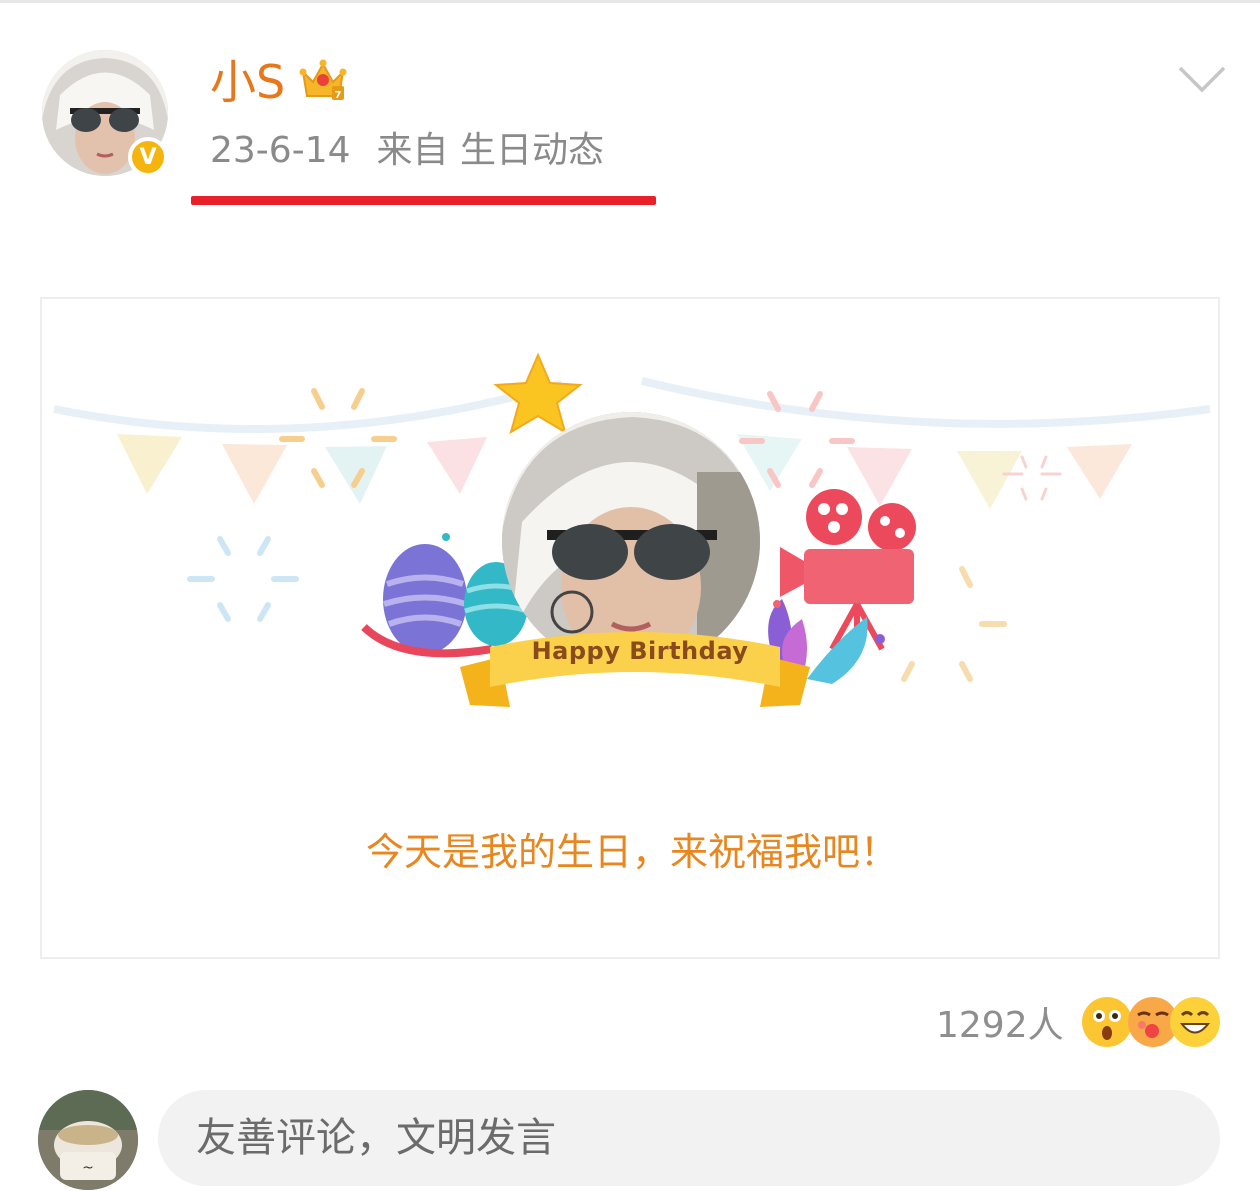 The image size is (1260, 1191). Describe the element at coordinates (148, 157) in the screenshot. I see `verified-badge-icon: V` at that location.